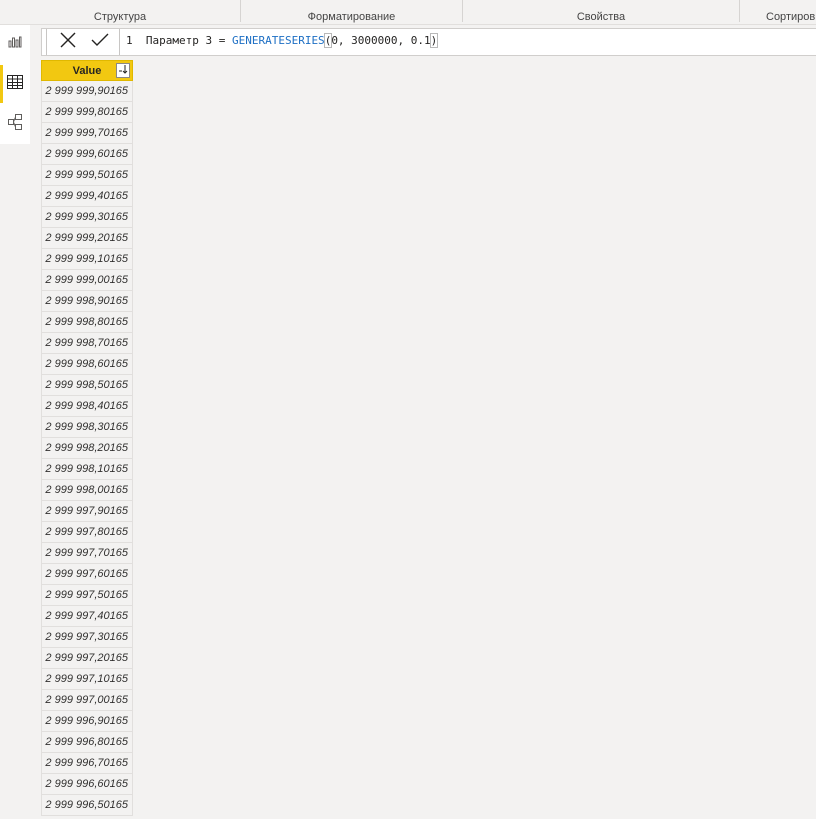  What do you see at coordinates (351, 17) in the screenshot?
I see `ribbon-group-formatting: Форматирование` at bounding box center [351, 17].